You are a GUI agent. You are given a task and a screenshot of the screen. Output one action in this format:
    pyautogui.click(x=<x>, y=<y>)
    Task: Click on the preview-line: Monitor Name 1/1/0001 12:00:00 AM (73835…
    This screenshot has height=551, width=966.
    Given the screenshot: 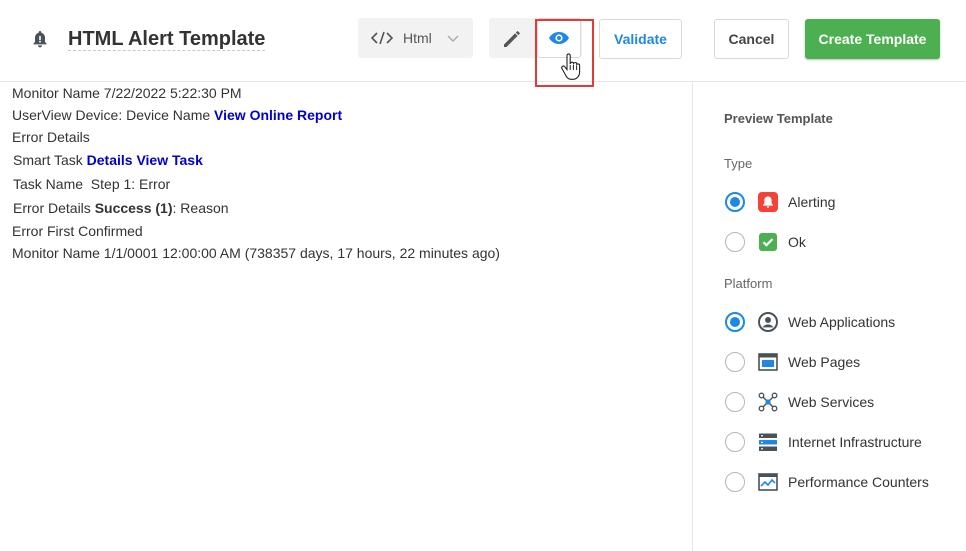 What is the action you would take?
    pyautogui.click(x=256, y=253)
    